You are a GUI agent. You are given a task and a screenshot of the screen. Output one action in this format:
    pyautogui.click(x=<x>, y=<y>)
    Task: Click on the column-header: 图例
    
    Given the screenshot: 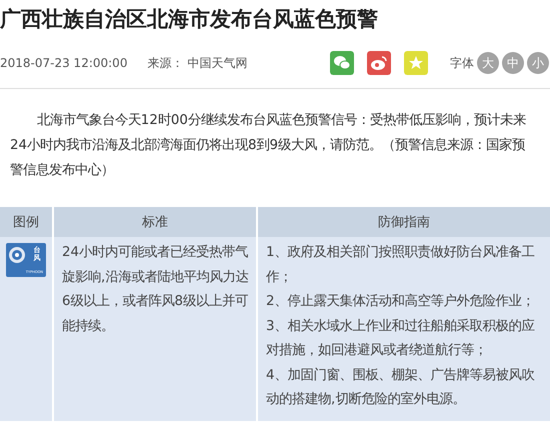 What is the action you would take?
    pyautogui.click(x=26, y=222)
    